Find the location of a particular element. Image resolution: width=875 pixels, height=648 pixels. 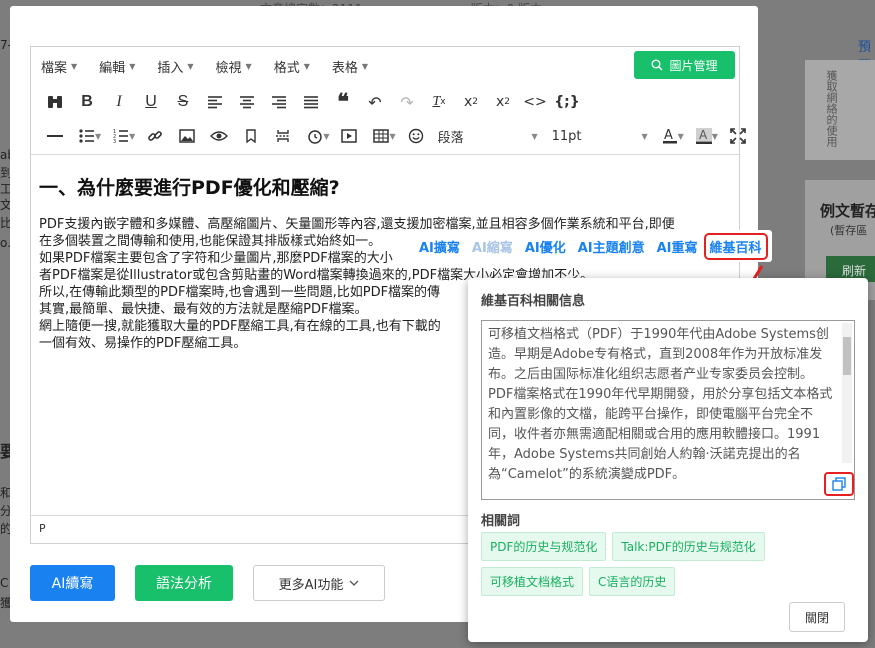

image-manager-button: 圖片管理 is located at coordinates (684, 65).